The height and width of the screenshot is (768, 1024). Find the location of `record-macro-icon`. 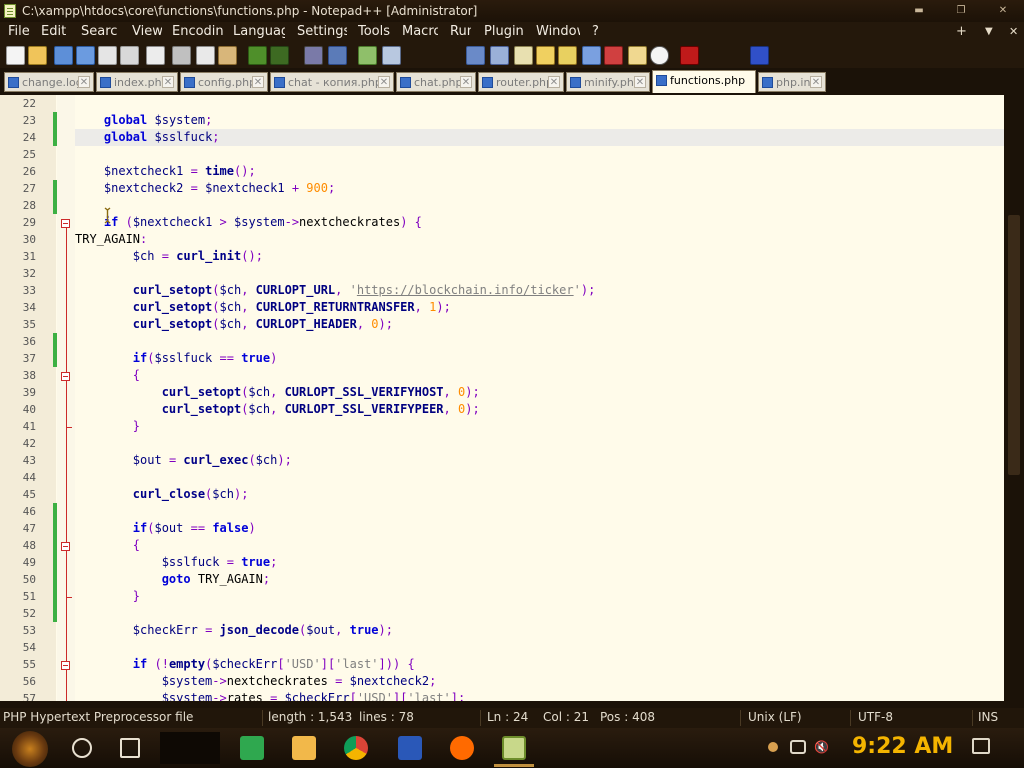

record-macro-icon is located at coordinates (689, 55).